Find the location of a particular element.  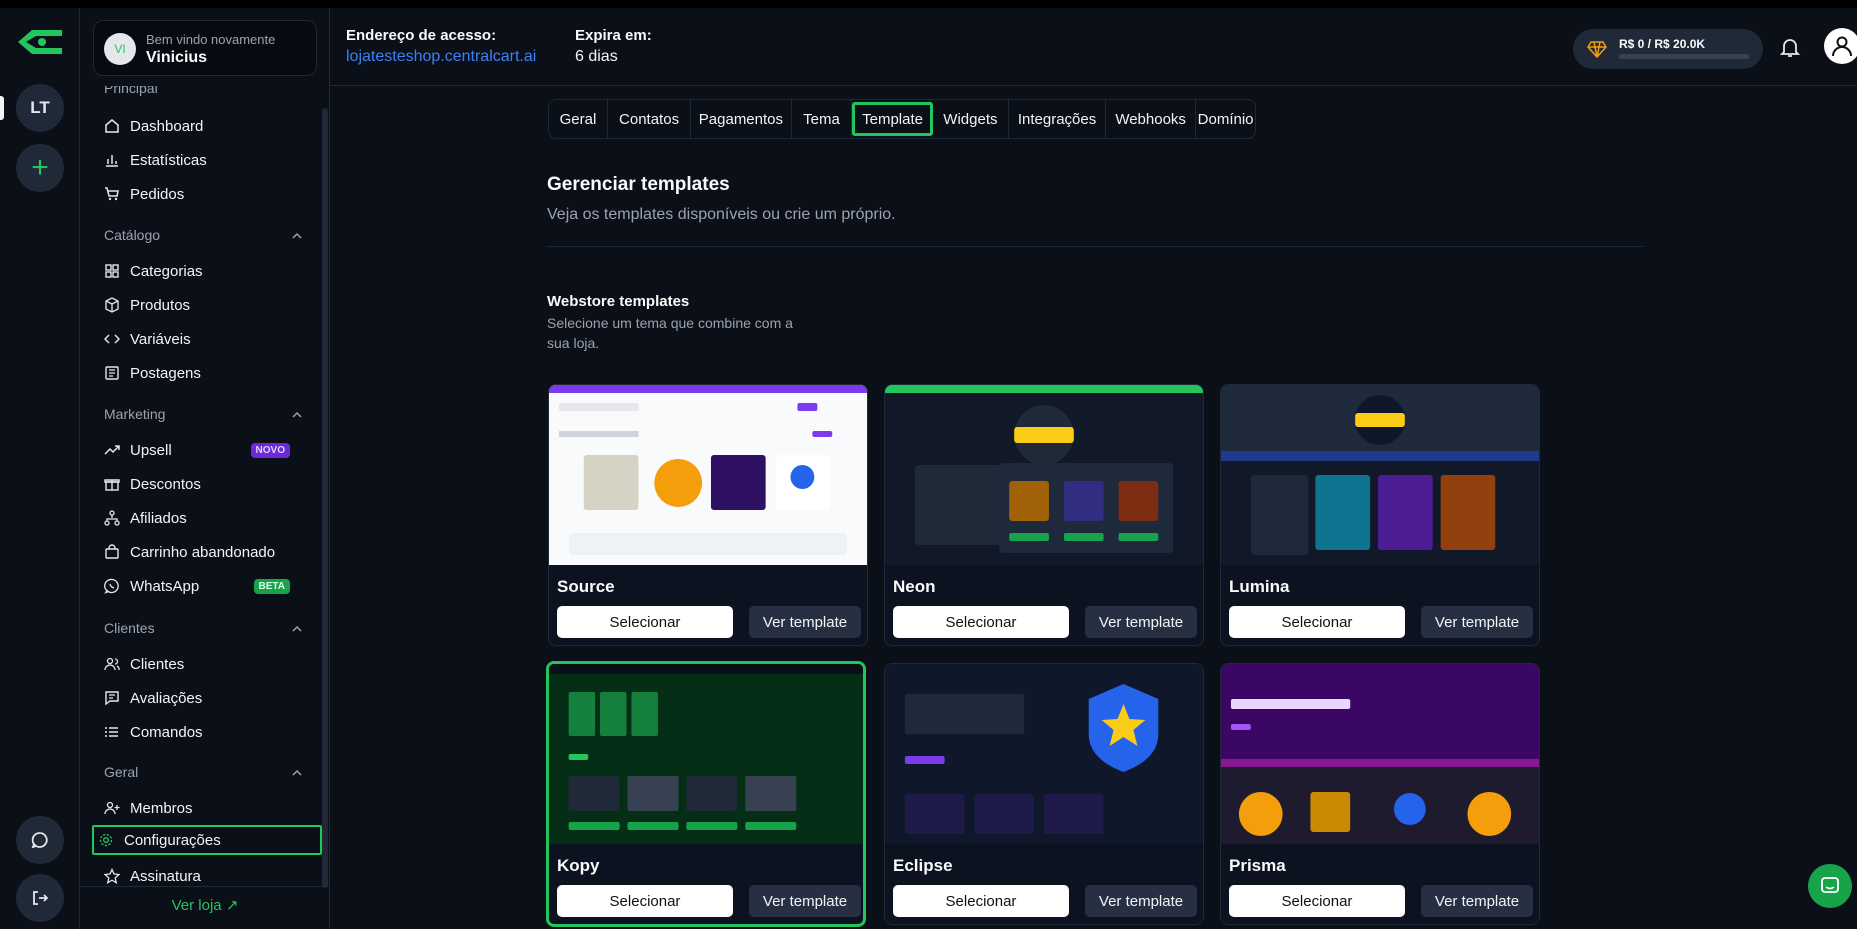

sidebar-item-whatsapp: WhatsApp BETA is located at coordinates (200, 586).